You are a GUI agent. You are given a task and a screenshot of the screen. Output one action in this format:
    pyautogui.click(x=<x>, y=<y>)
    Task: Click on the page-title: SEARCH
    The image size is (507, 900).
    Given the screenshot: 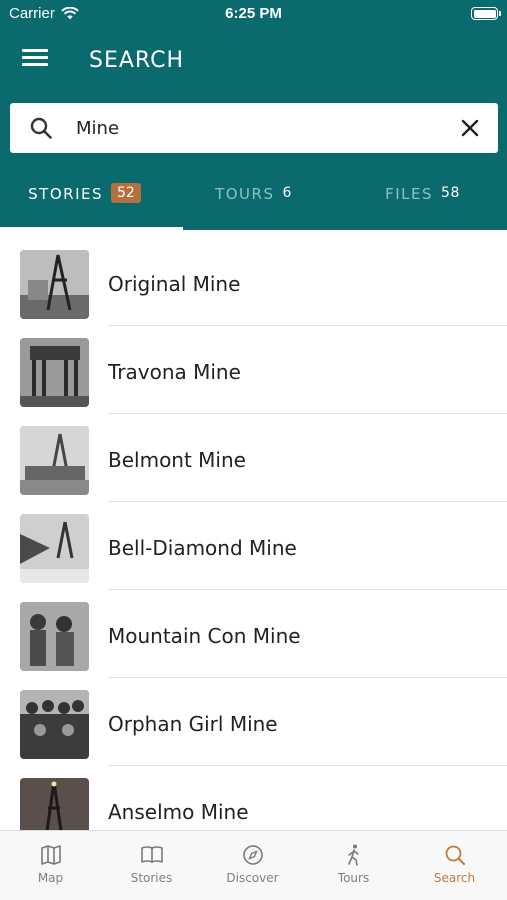 What is the action you would take?
    pyautogui.click(x=137, y=60)
    